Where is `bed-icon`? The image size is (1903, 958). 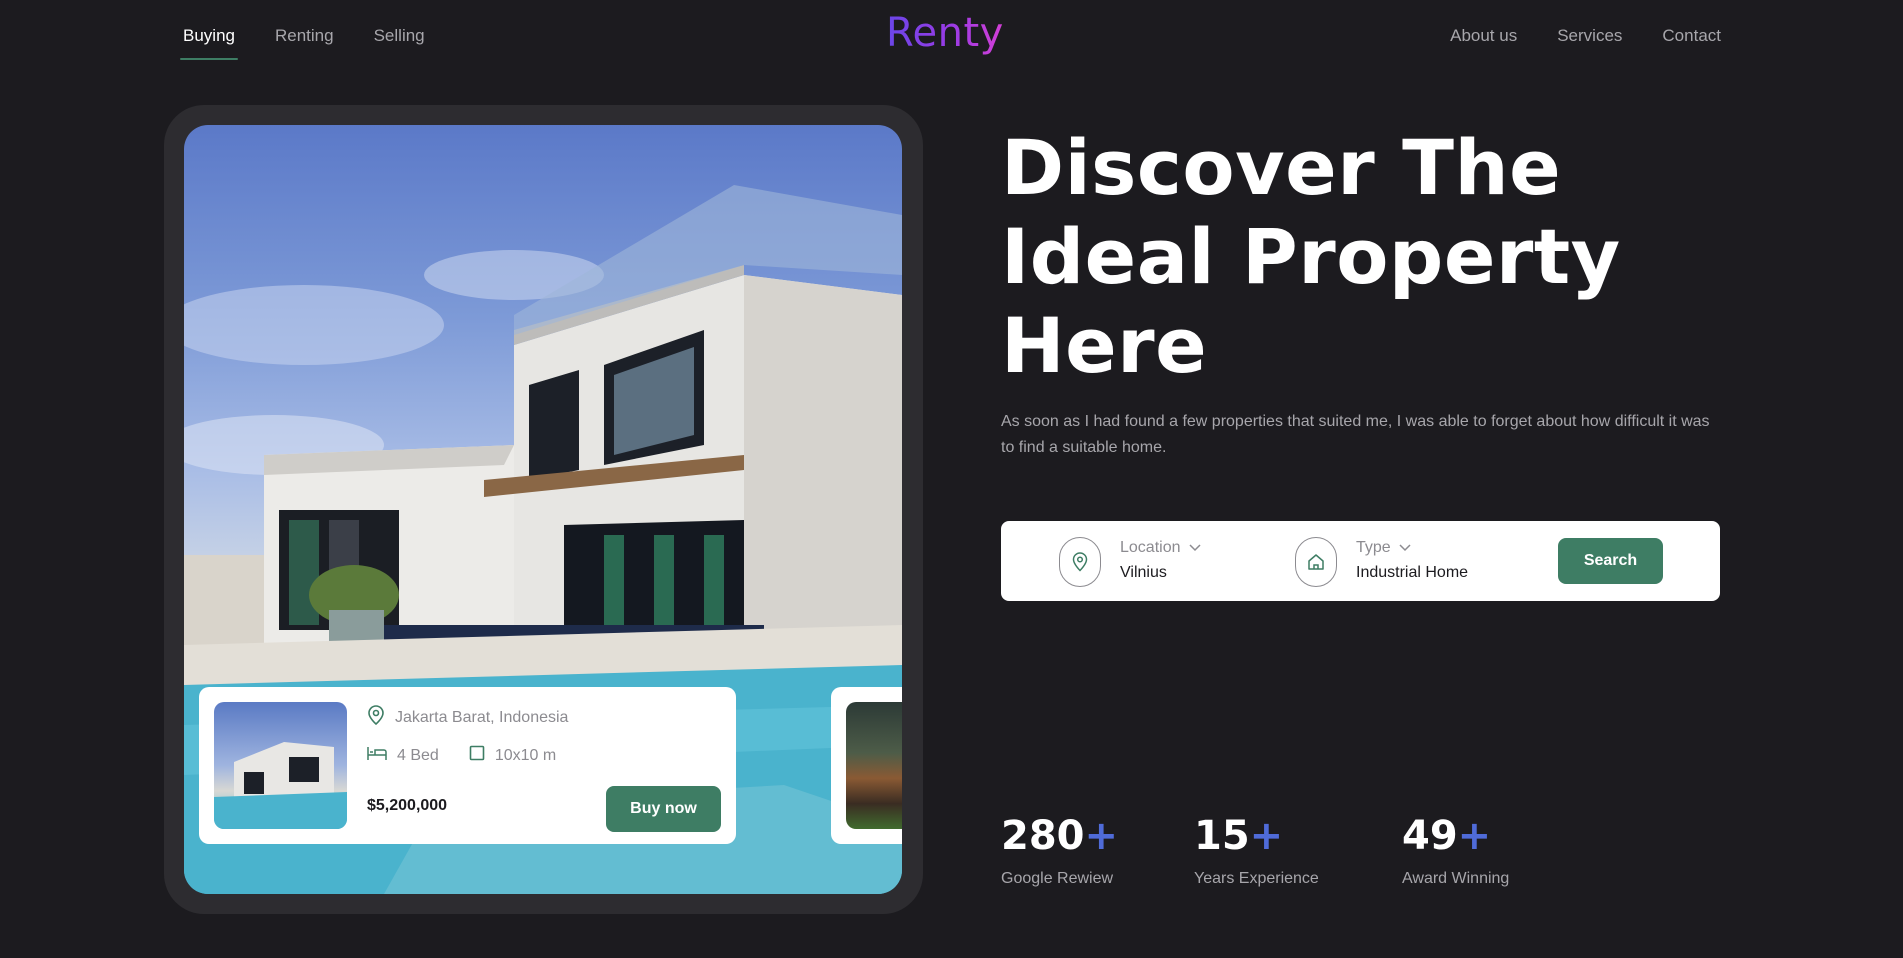 bed-icon is located at coordinates (377, 755).